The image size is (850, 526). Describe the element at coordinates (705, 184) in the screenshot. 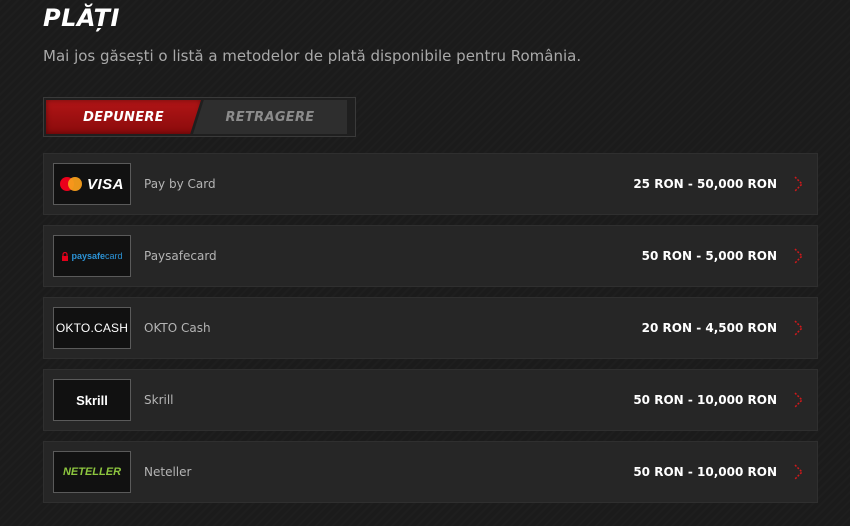

I see `method-limits: 25 RON - 50,000 RON` at that location.